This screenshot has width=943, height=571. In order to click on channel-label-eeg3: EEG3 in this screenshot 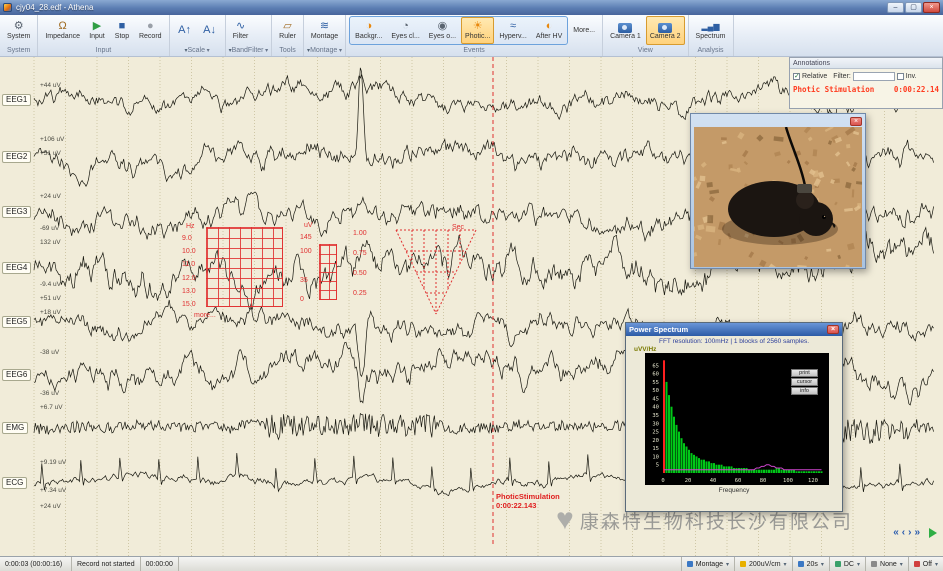, I will do `click(17, 212)`.